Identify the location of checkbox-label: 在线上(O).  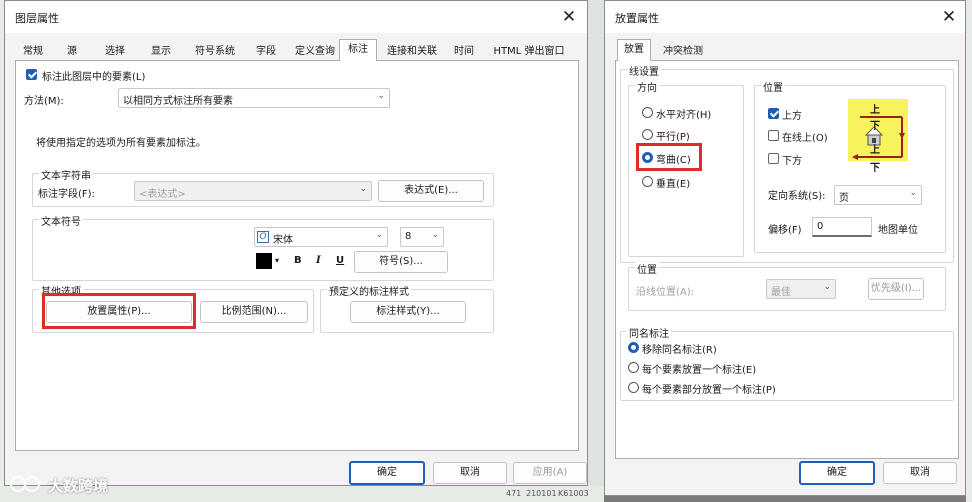
(805, 138).